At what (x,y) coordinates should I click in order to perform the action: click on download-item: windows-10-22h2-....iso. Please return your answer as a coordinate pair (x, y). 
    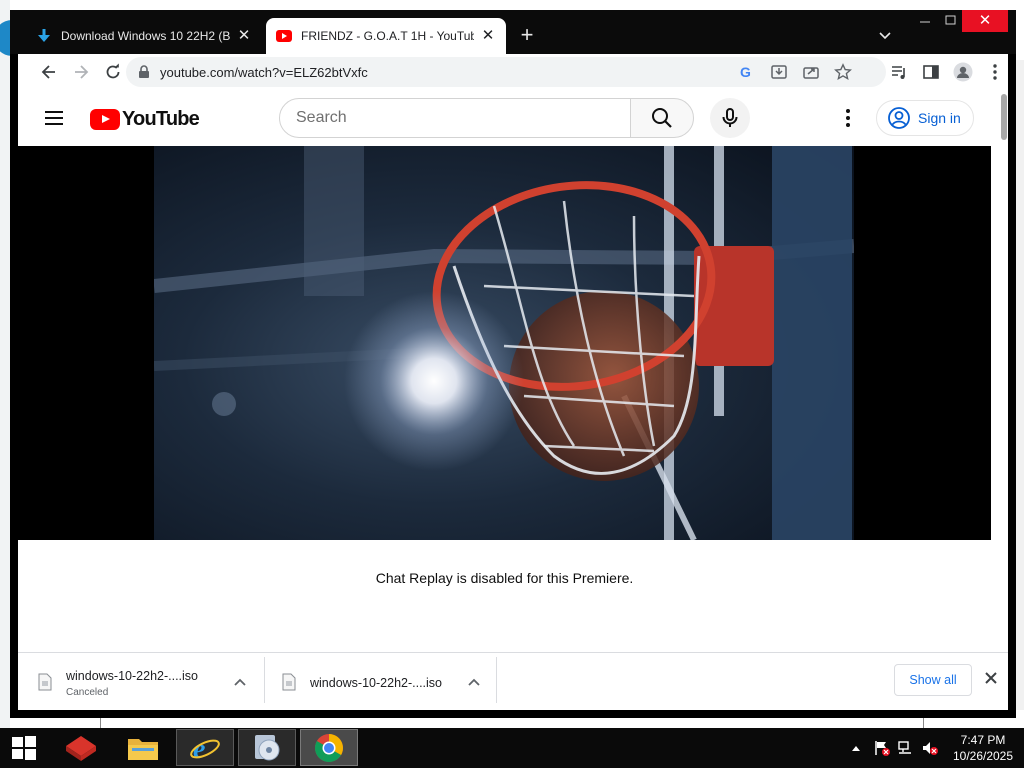
    Looking at the image, I should click on (380, 682).